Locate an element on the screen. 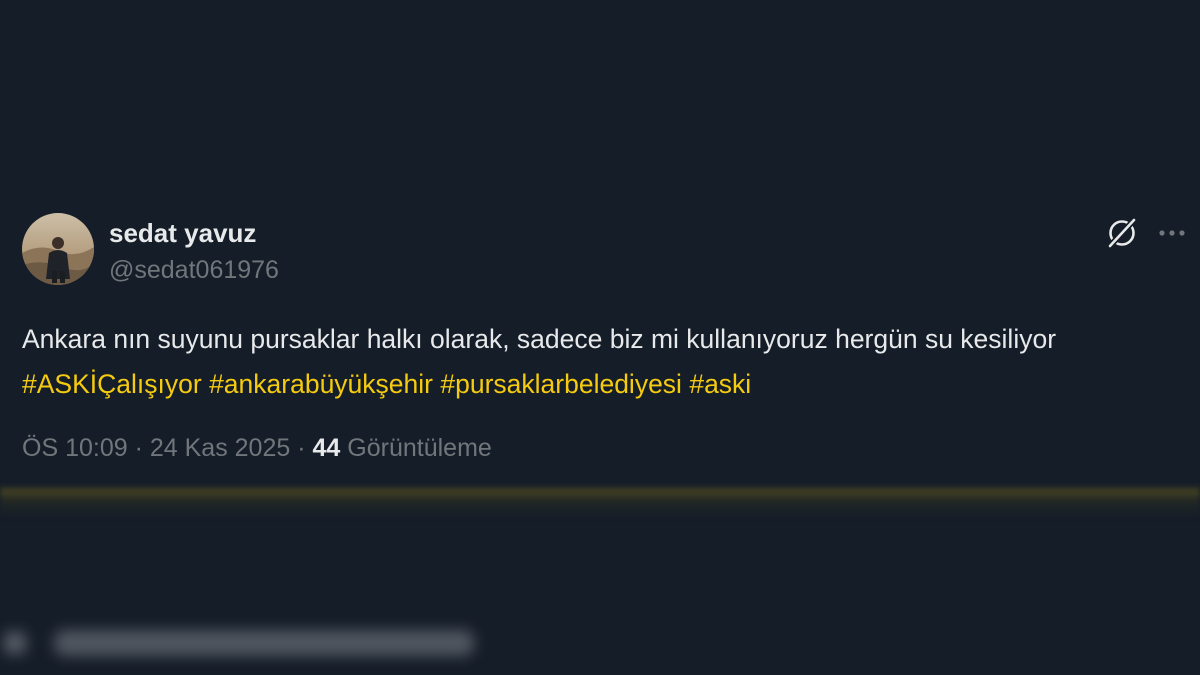 This screenshot has width=1200, height=675. avatar-image is located at coordinates (58, 249).